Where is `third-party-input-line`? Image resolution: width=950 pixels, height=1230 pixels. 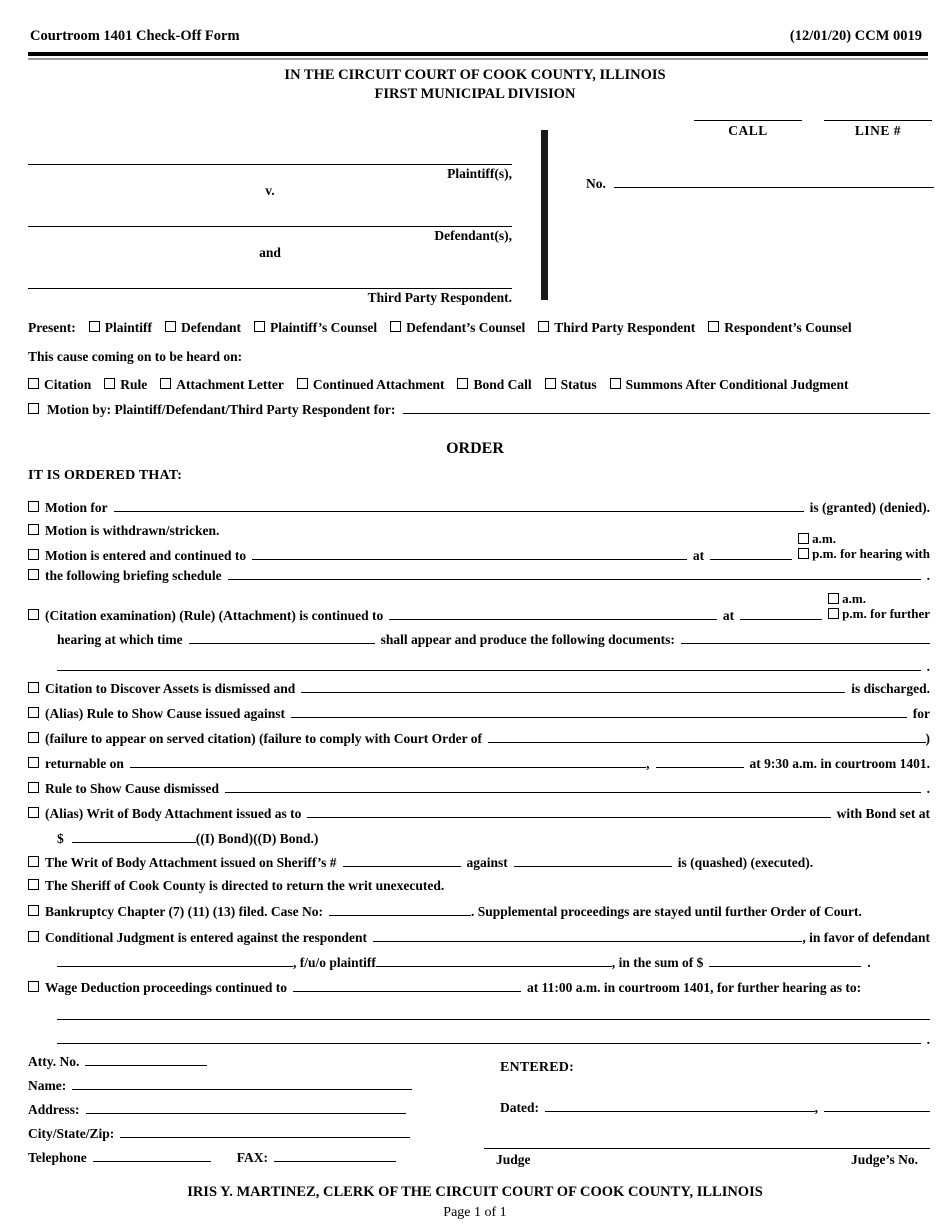 third-party-input-line is located at coordinates (270, 281).